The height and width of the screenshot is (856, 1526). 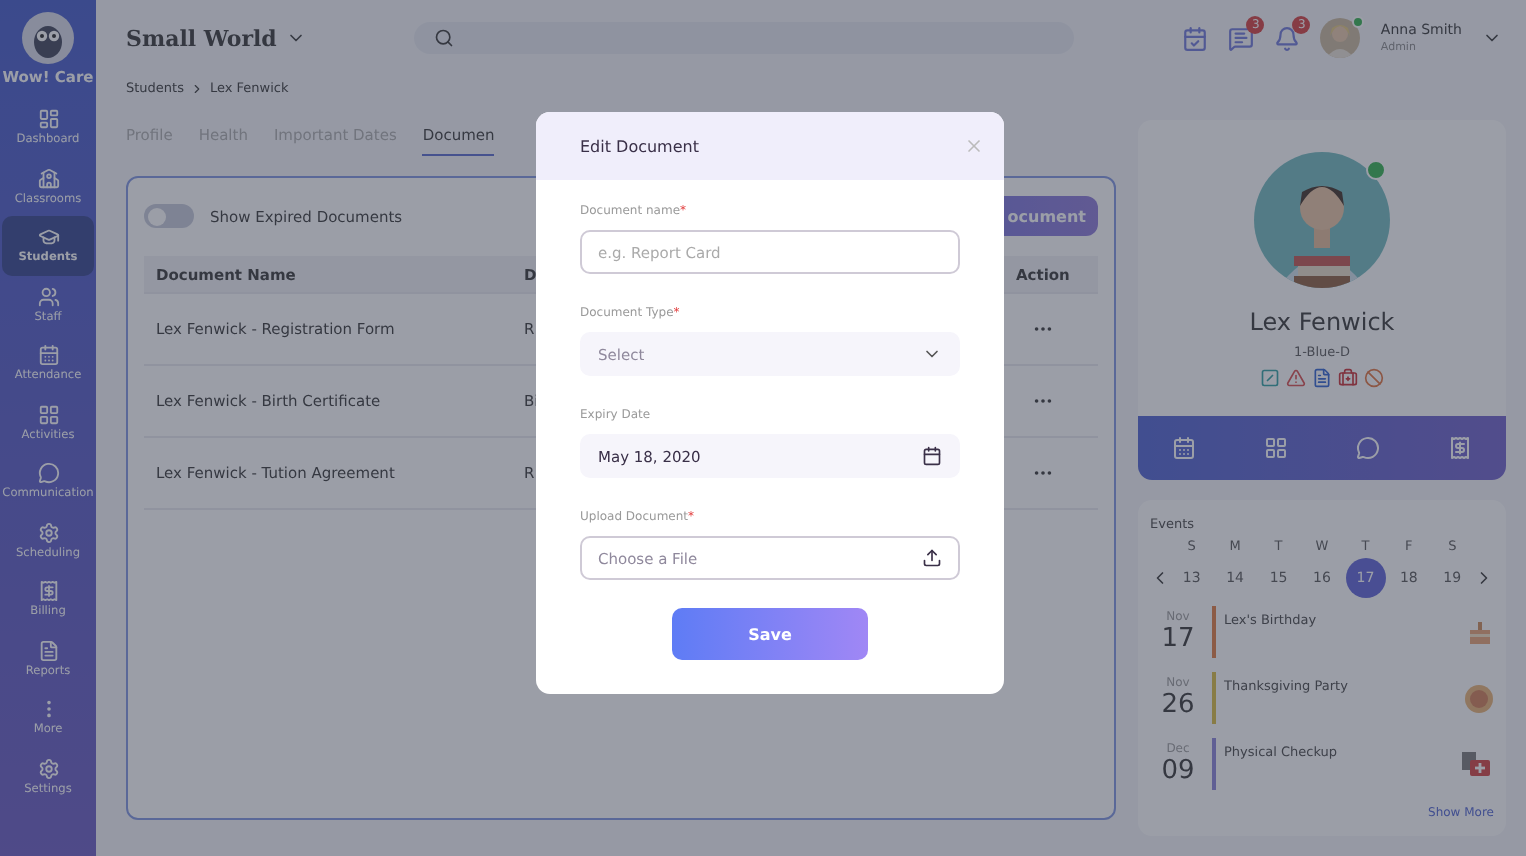 What do you see at coordinates (1178, 639) in the screenshot?
I see `event-day: 17` at bounding box center [1178, 639].